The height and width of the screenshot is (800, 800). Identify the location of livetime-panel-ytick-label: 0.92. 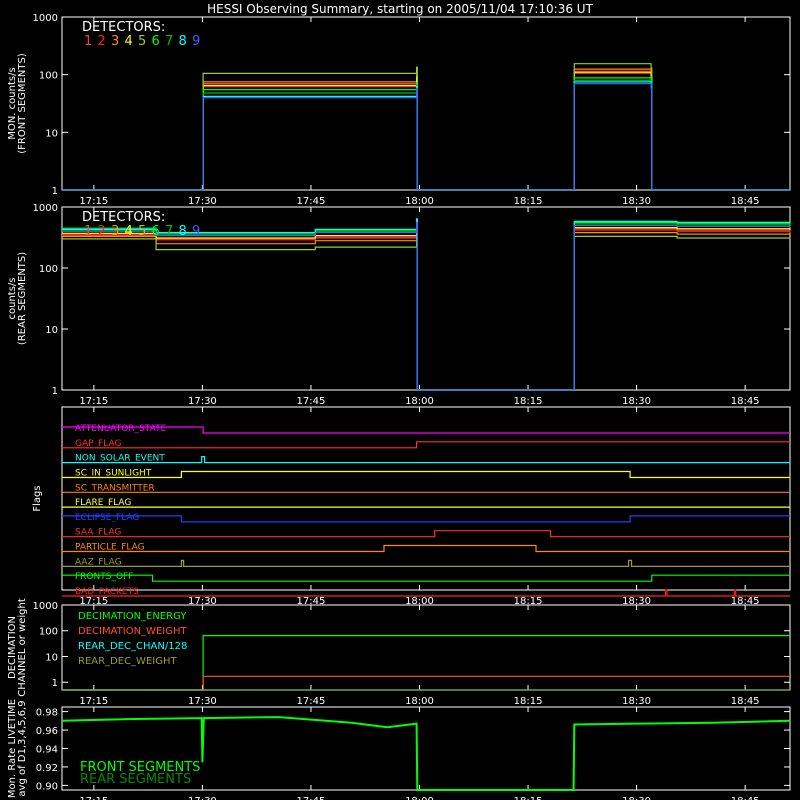
(47, 768).